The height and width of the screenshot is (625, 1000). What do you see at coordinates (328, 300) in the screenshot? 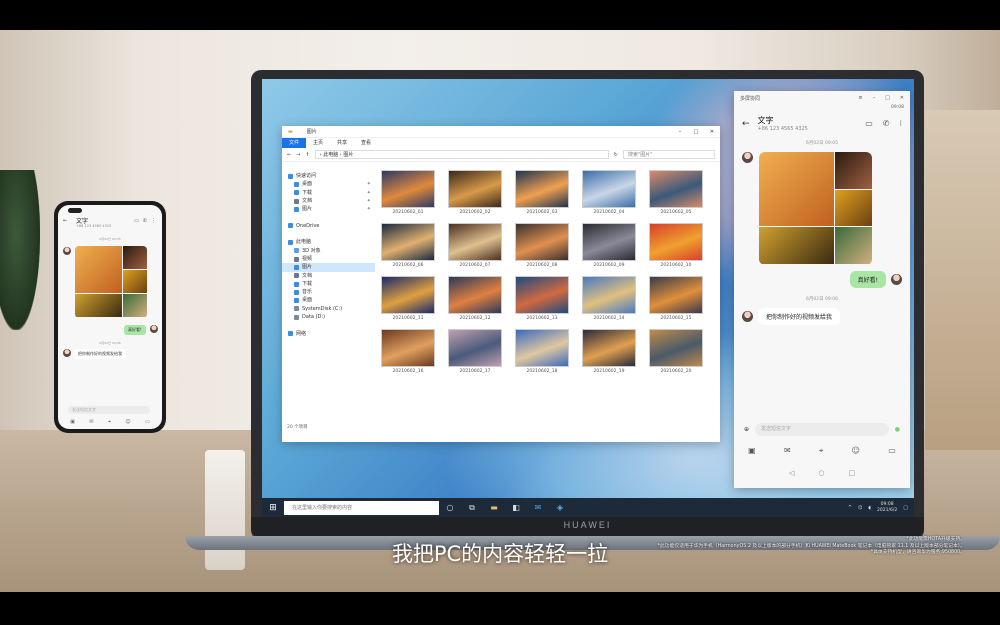
I see `nav-item: 桌面` at bounding box center [328, 300].